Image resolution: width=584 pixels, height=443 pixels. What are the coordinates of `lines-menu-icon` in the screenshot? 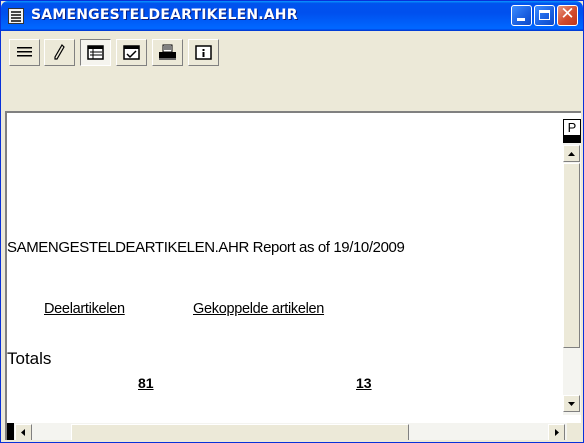 It's located at (24, 52).